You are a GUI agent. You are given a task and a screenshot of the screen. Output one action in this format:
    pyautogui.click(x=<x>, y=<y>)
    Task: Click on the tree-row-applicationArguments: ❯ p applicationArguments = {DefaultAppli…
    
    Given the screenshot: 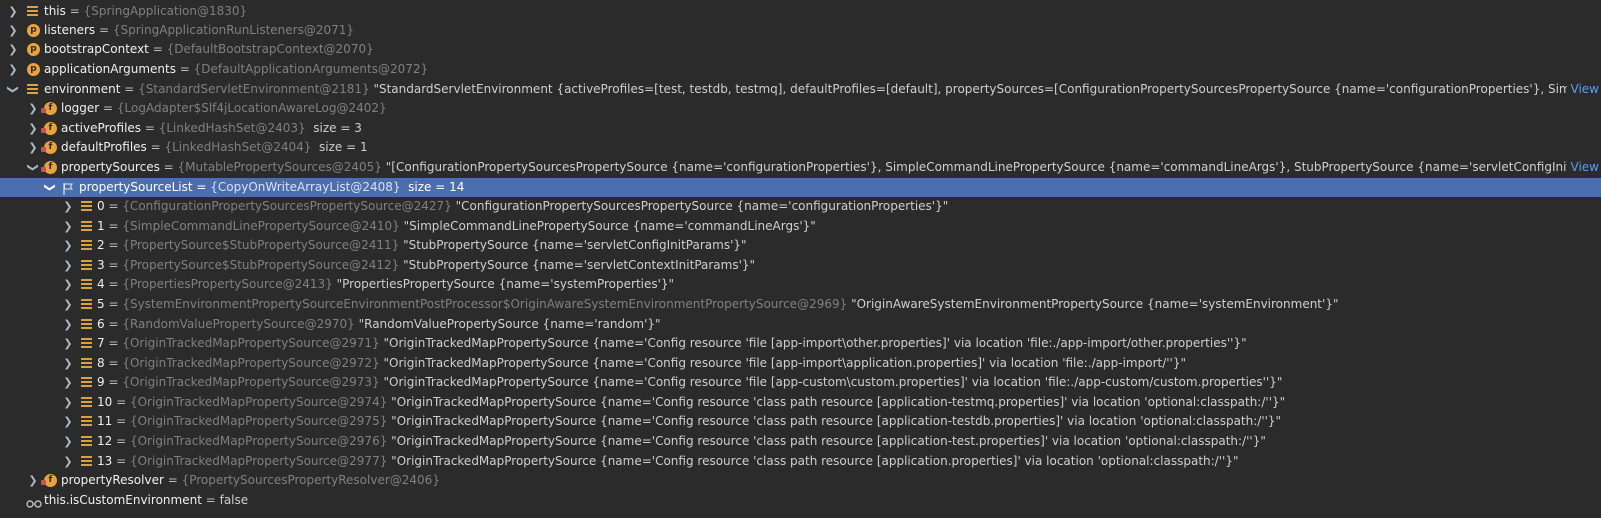 What is the action you would take?
    pyautogui.click(x=800, y=69)
    